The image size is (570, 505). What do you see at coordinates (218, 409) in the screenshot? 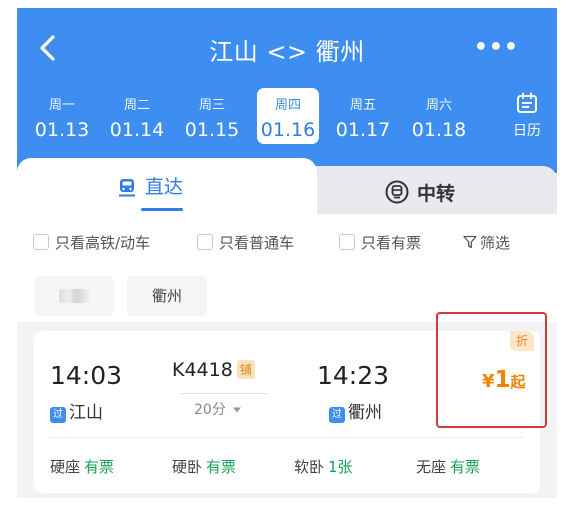
I see `duration-toggle: 20分` at bounding box center [218, 409].